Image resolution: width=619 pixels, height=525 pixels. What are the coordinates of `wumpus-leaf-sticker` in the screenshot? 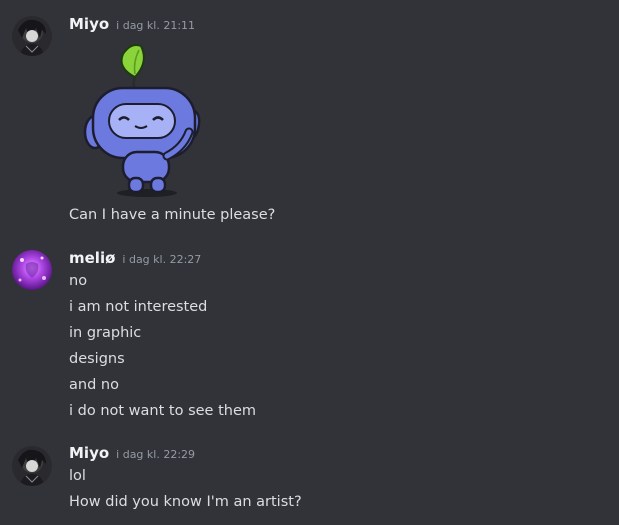 It's located at (144, 121).